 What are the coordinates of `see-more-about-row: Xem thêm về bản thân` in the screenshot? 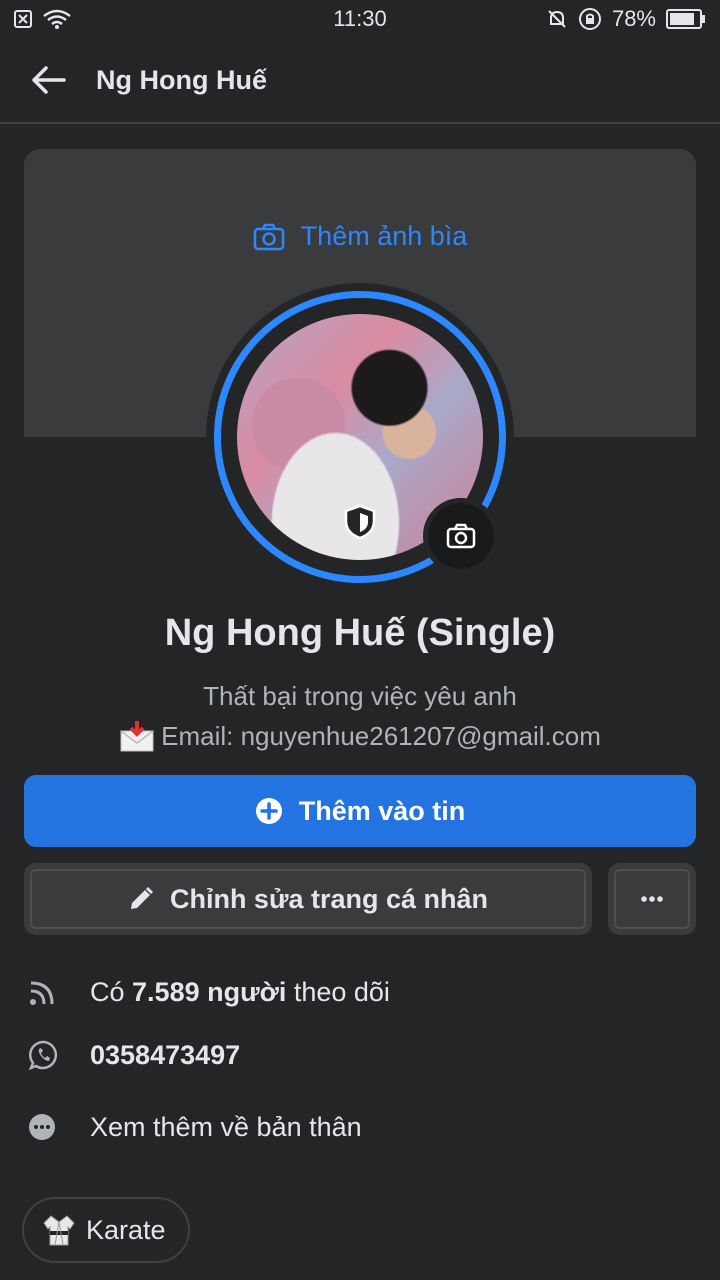 It's located at (360, 1127).